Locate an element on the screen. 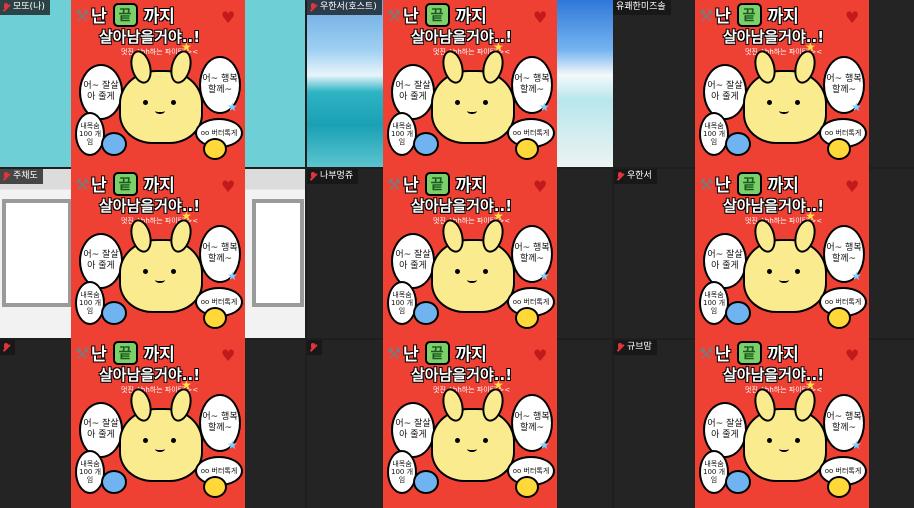 The height and width of the screenshot is (508, 914). participant-name-tag: 우한서 is located at coordinates (635, 176).